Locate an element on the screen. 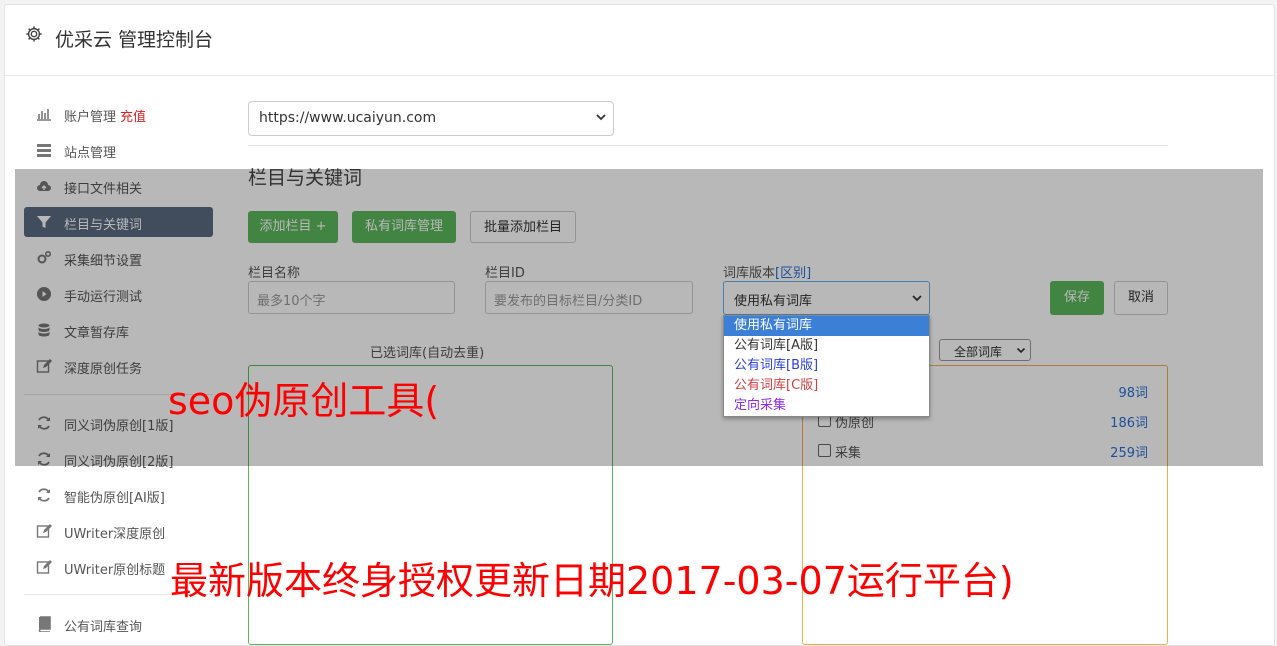  sidebar-item-label: 智能伪原创[AI版] is located at coordinates (114, 498).